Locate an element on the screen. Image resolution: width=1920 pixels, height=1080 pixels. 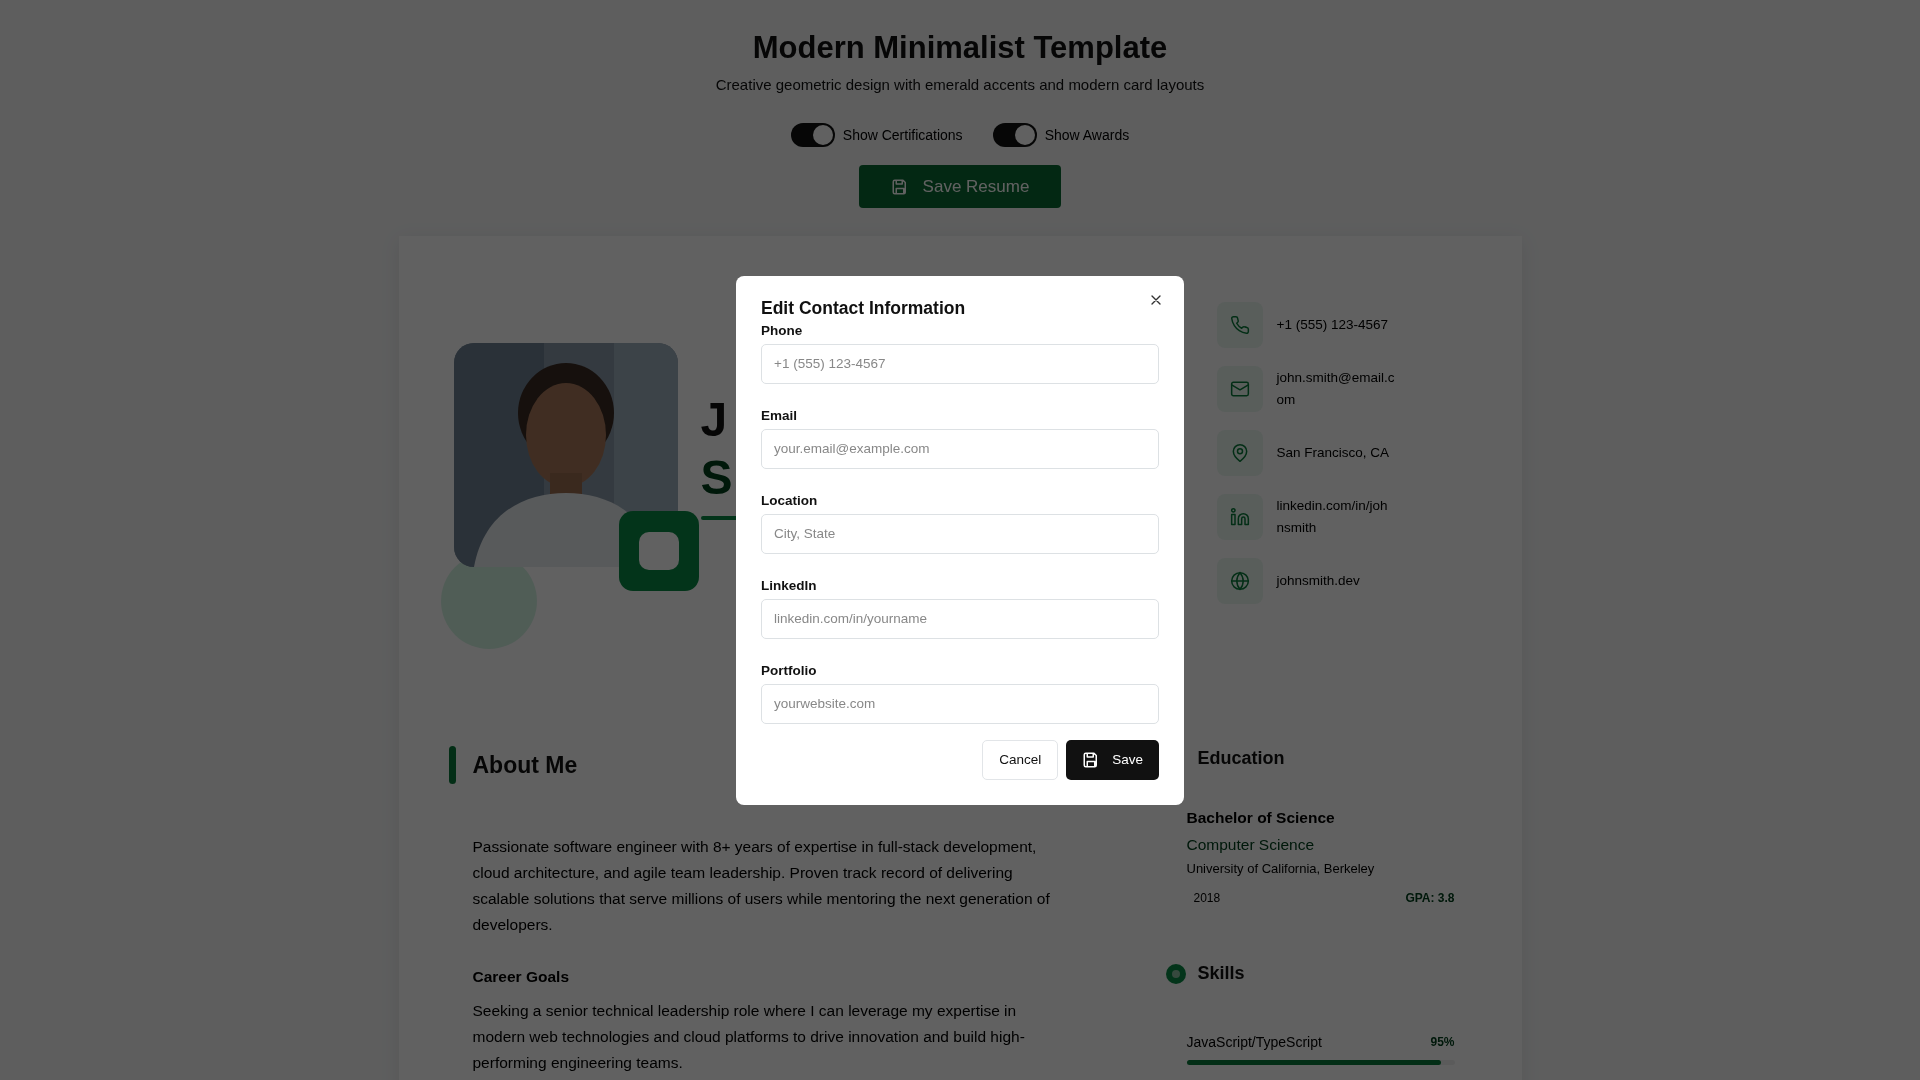
social-network-icon is located at coordinates (1239, 517).